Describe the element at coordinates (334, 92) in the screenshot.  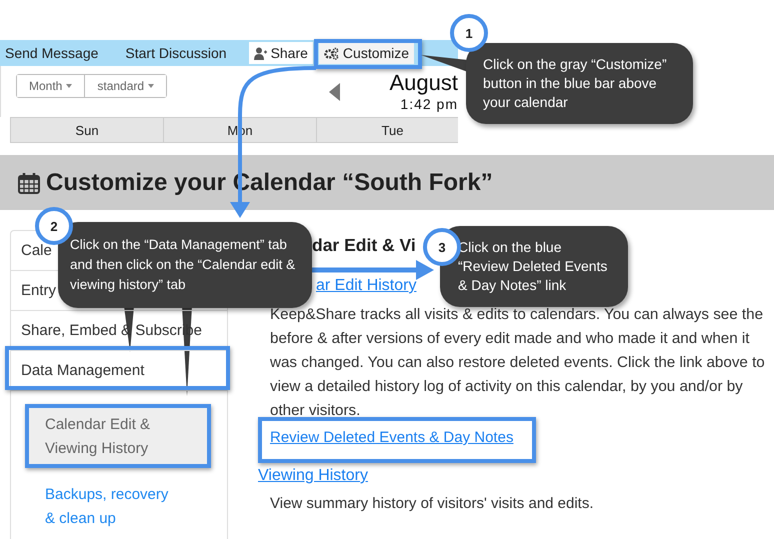
I see `previous-icon` at that location.